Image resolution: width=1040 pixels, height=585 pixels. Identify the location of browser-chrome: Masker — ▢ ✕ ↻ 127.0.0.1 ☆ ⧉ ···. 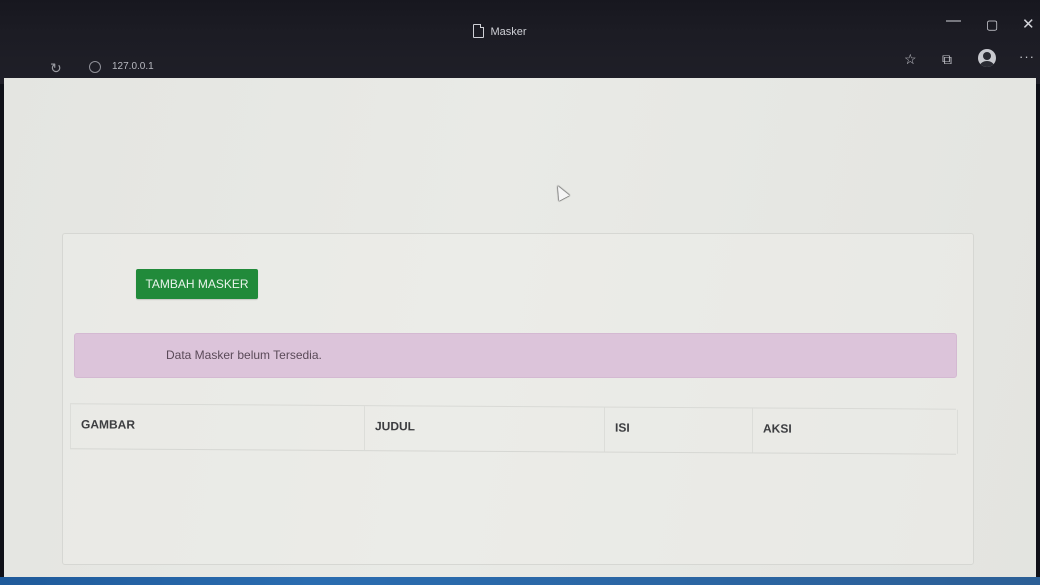
(520, 42).